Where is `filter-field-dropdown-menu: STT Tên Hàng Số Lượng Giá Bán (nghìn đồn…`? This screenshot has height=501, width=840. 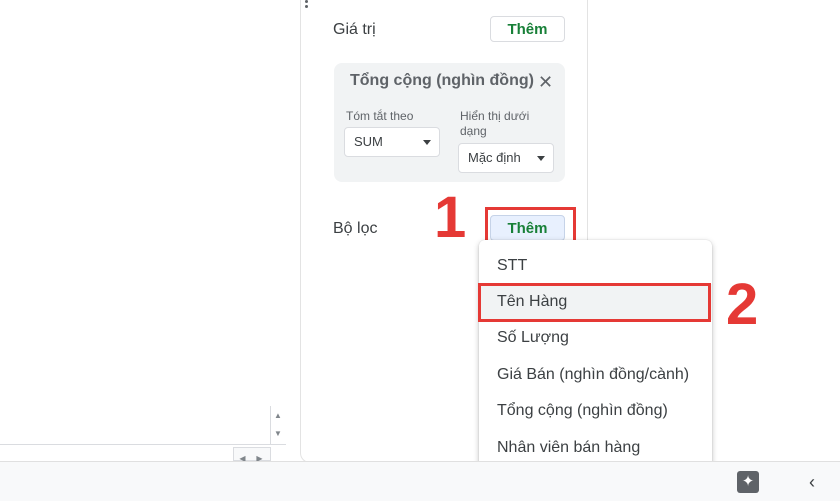
filter-field-dropdown-menu: STT Tên Hàng Số Lượng Giá Bán (nghìn đồn… is located at coordinates (595, 358).